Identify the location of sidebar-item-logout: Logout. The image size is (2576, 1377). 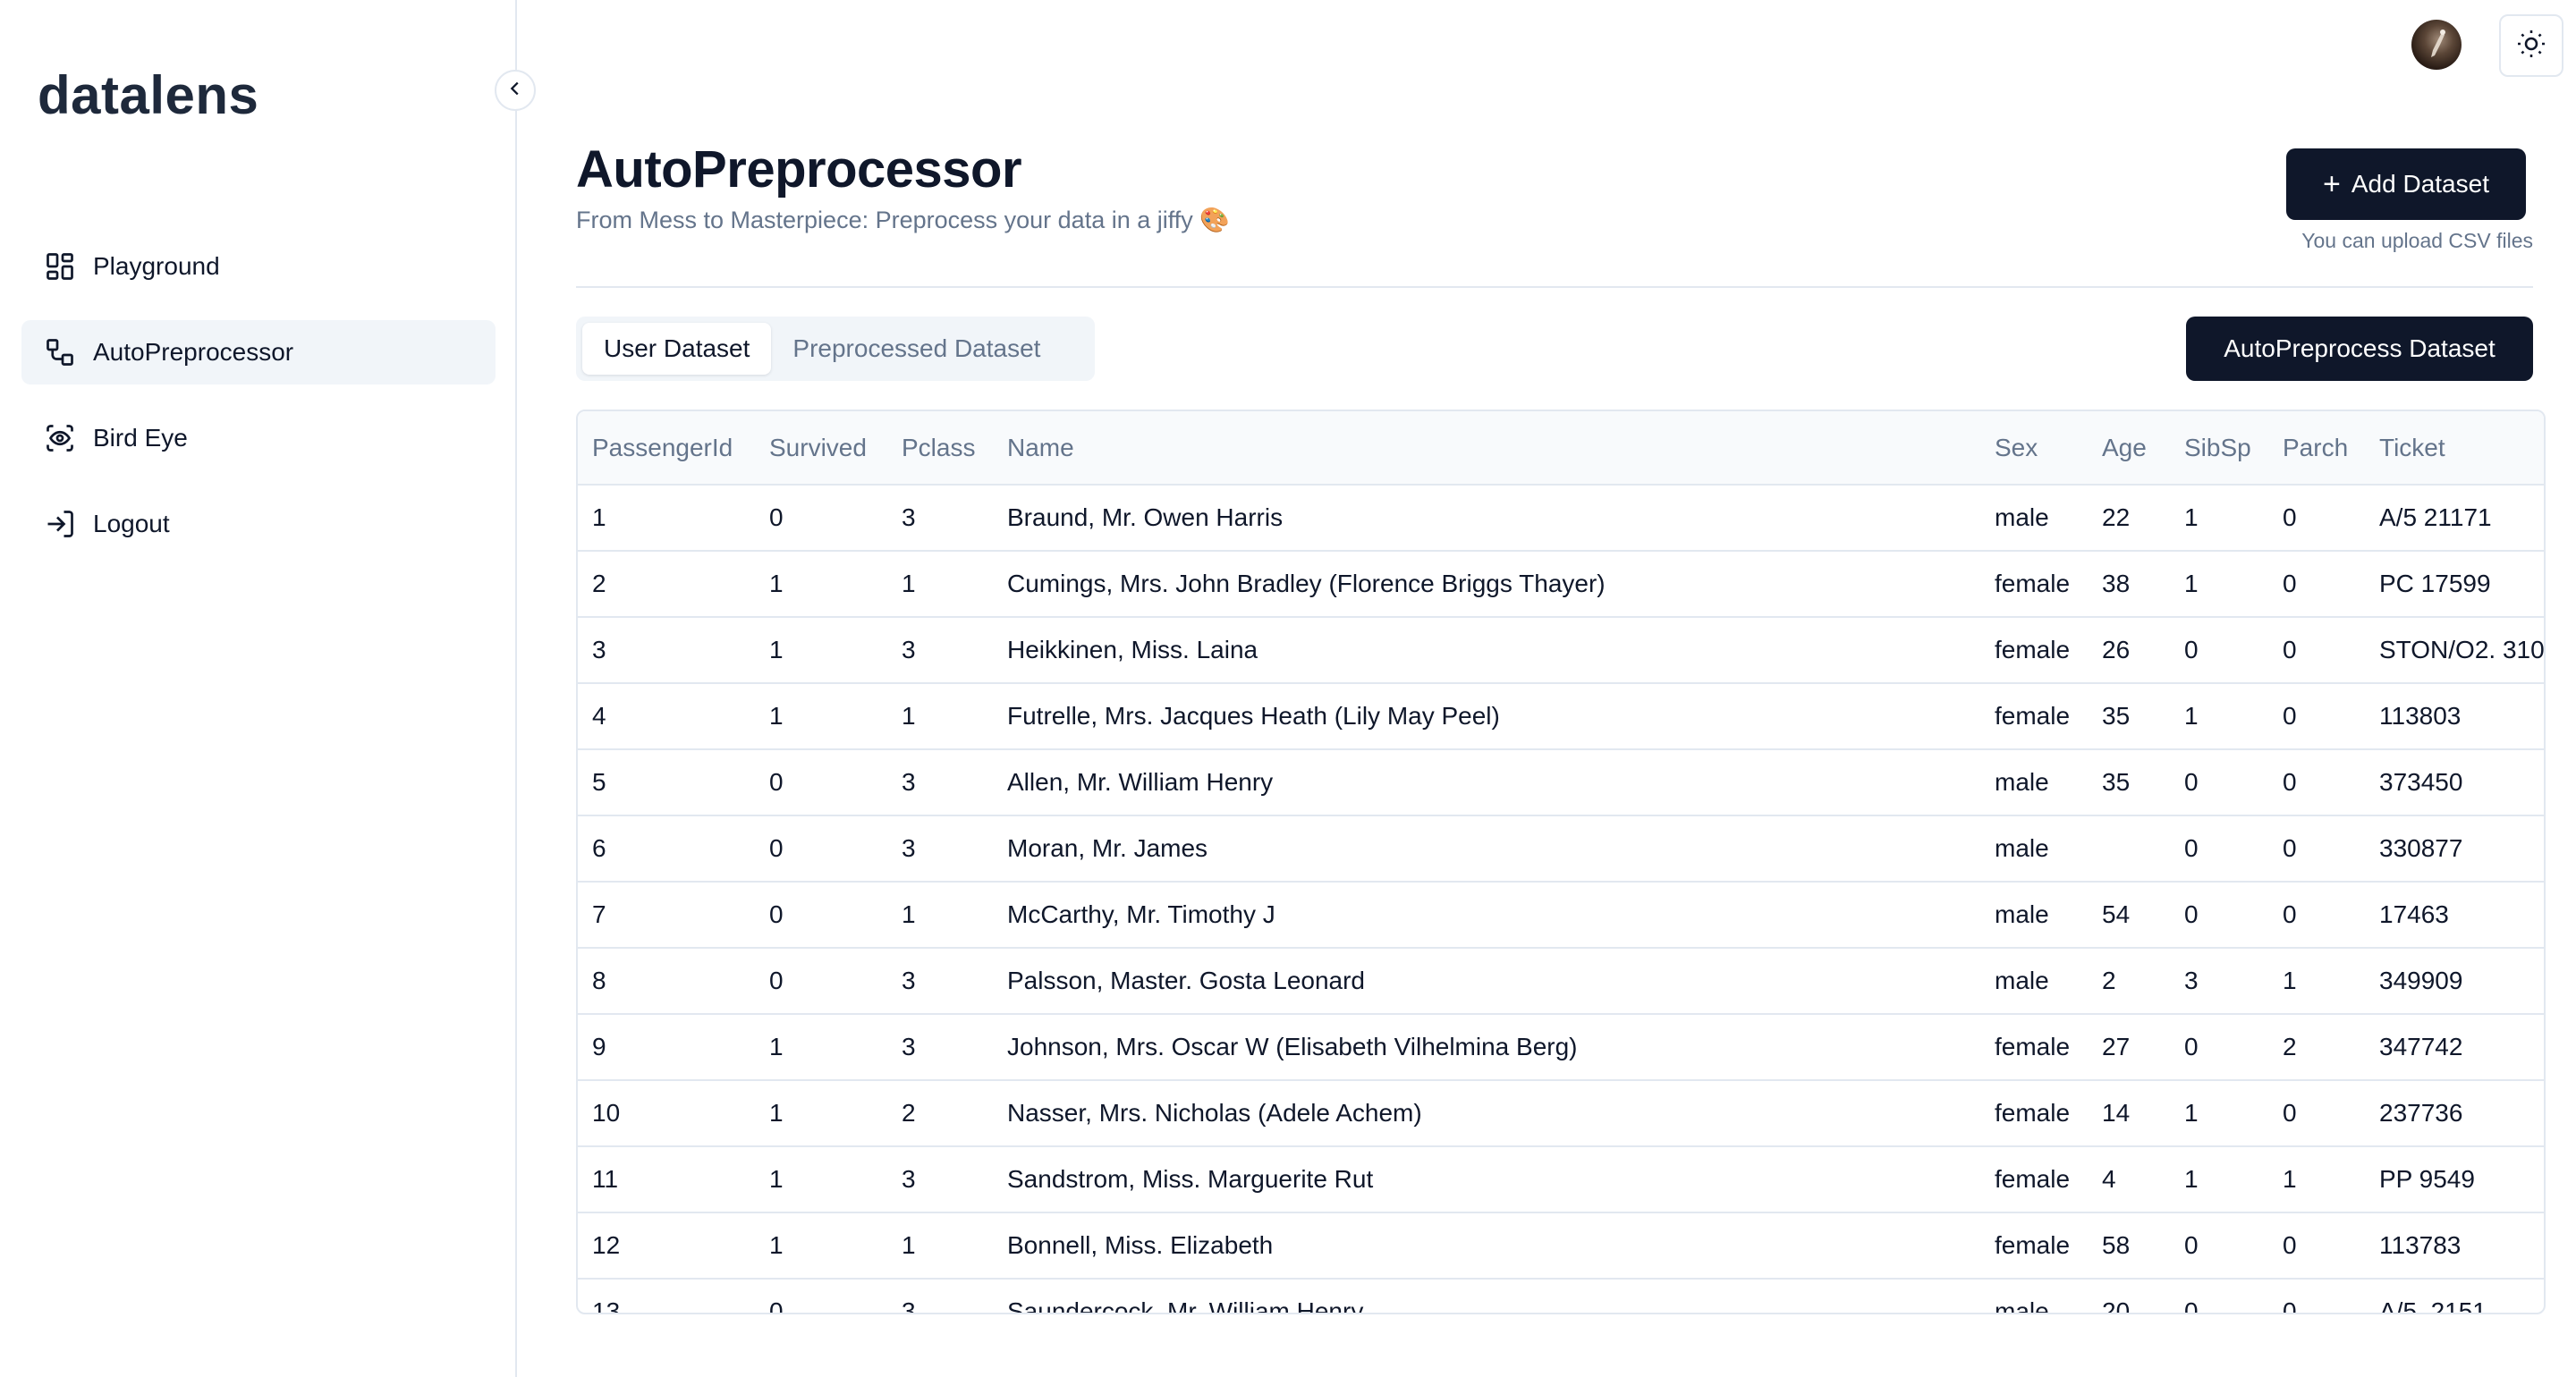
(258, 524).